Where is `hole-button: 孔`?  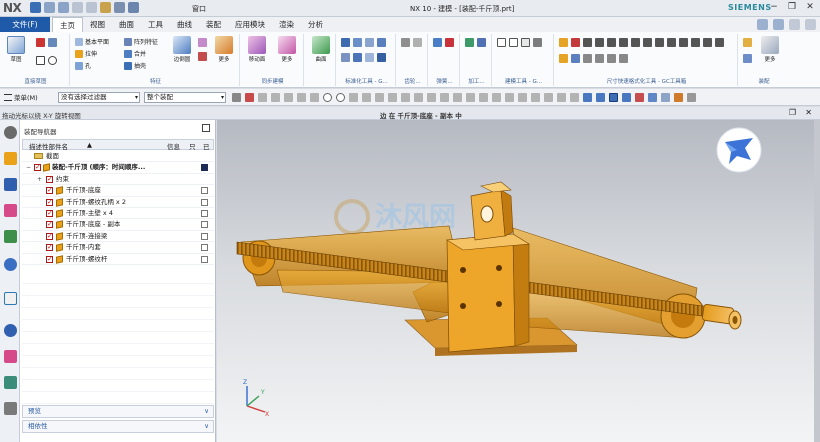 hole-button: 孔 is located at coordinates (83, 65).